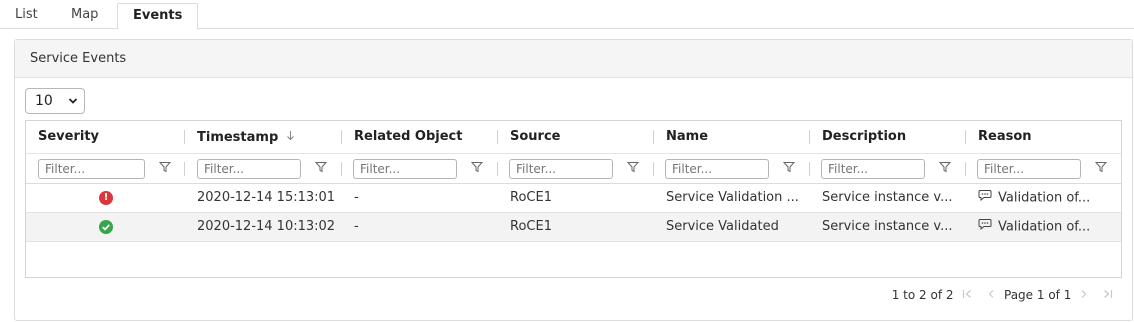 The height and width of the screenshot is (322, 1134). What do you see at coordinates (288, 137) in the screenshot?
I see `sort-arrow-down-icon` at bounding box center [288, 137].